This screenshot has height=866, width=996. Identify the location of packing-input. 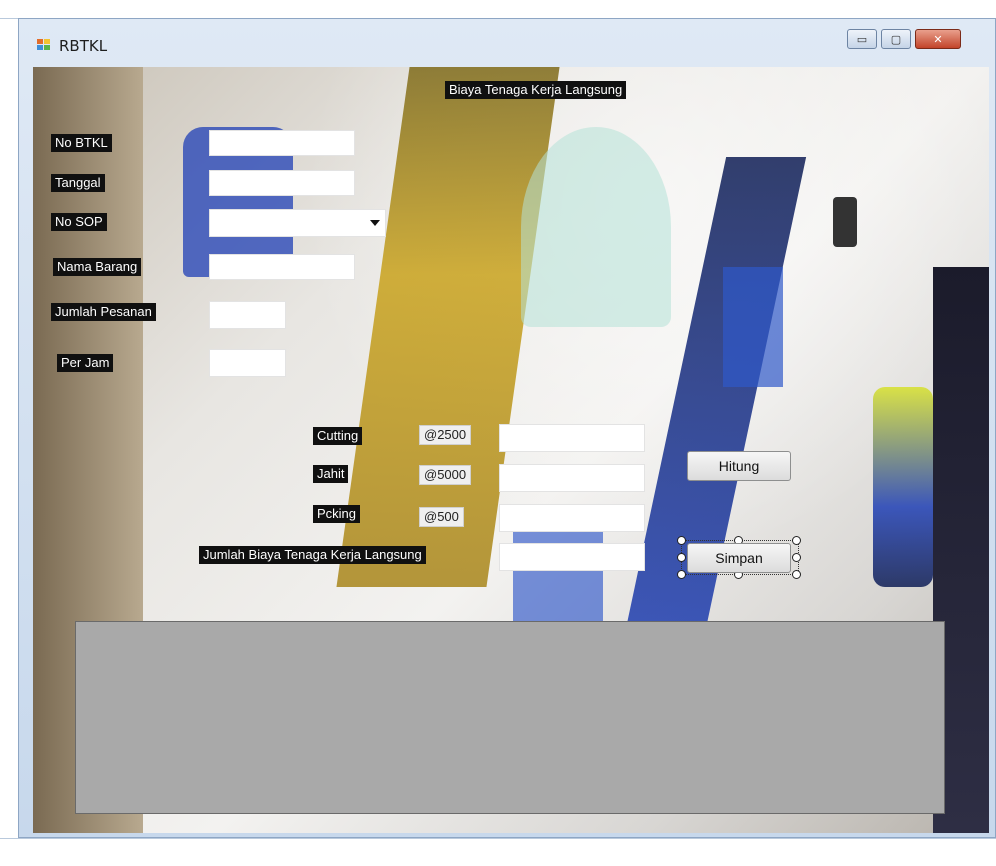
(572, 518).